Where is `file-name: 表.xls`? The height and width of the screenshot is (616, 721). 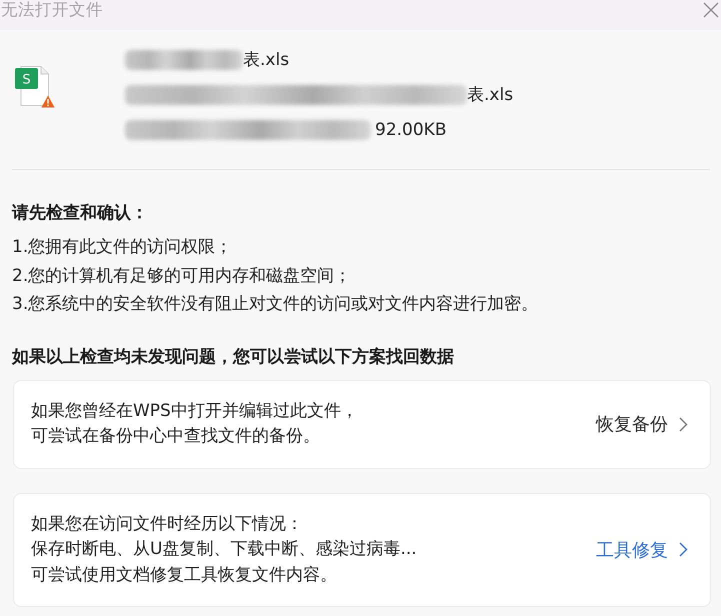 file-name: 表.xls is located at coordinates (266, 60).